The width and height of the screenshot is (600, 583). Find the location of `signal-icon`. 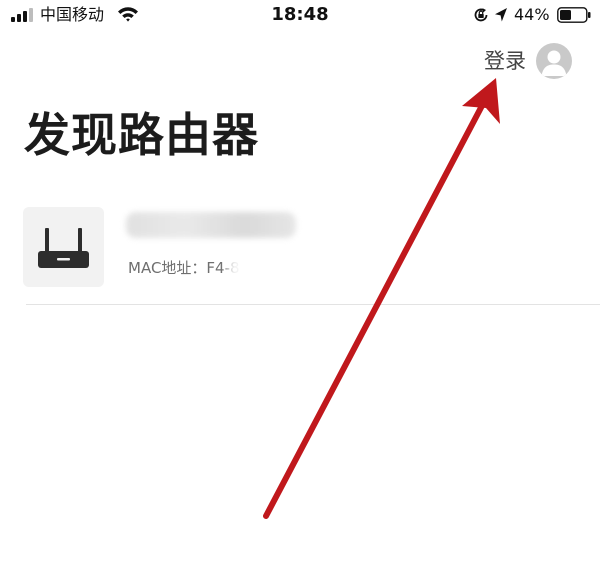

signal-icon is located at coordinates (22, 15).